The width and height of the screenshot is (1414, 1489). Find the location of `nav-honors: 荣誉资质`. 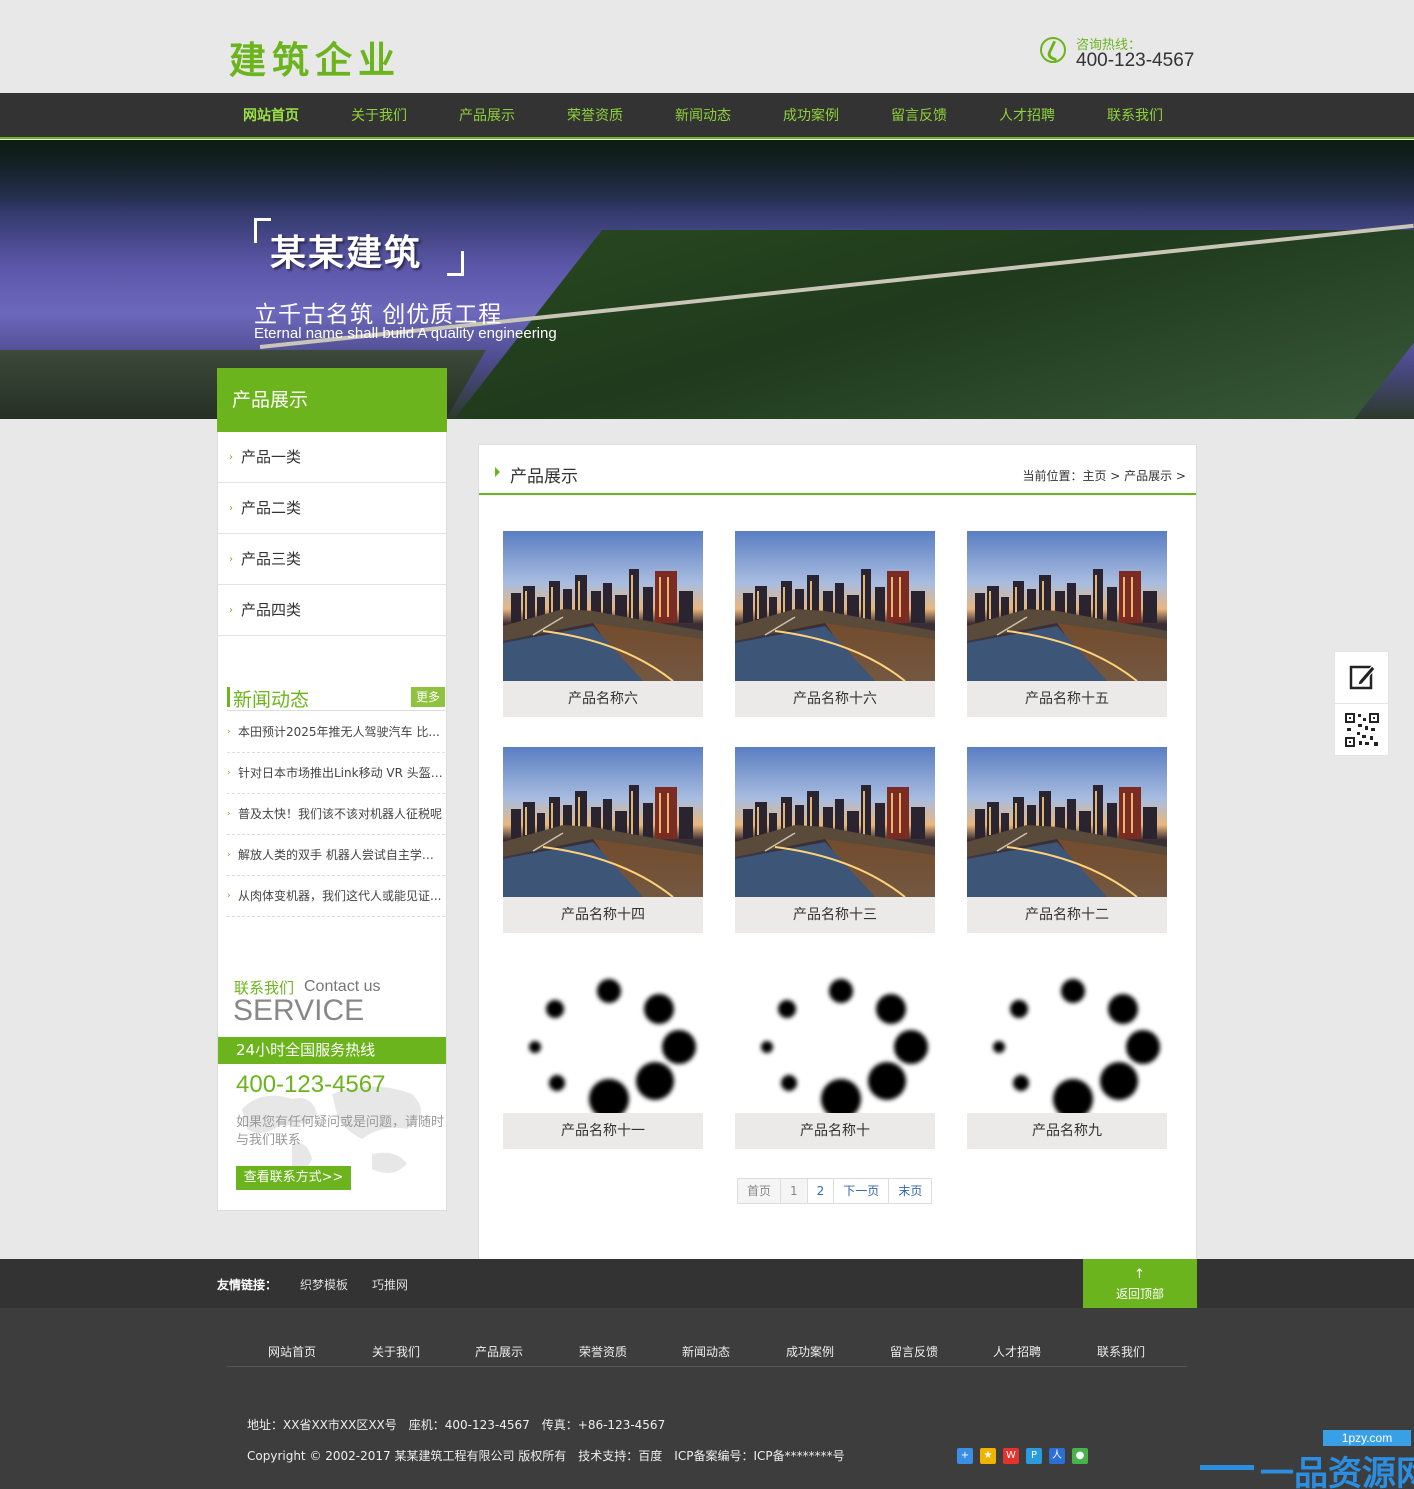

nav-honors: 荣誉资质 is located at coordinates (595, 116).